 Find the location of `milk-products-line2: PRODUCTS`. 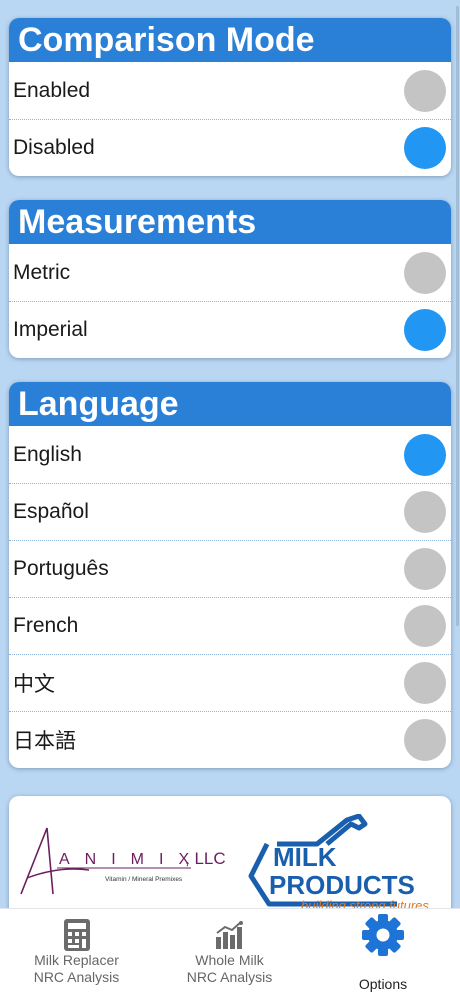

milk-products-line2: PRODUCTS is located at coordinates (342, 885).